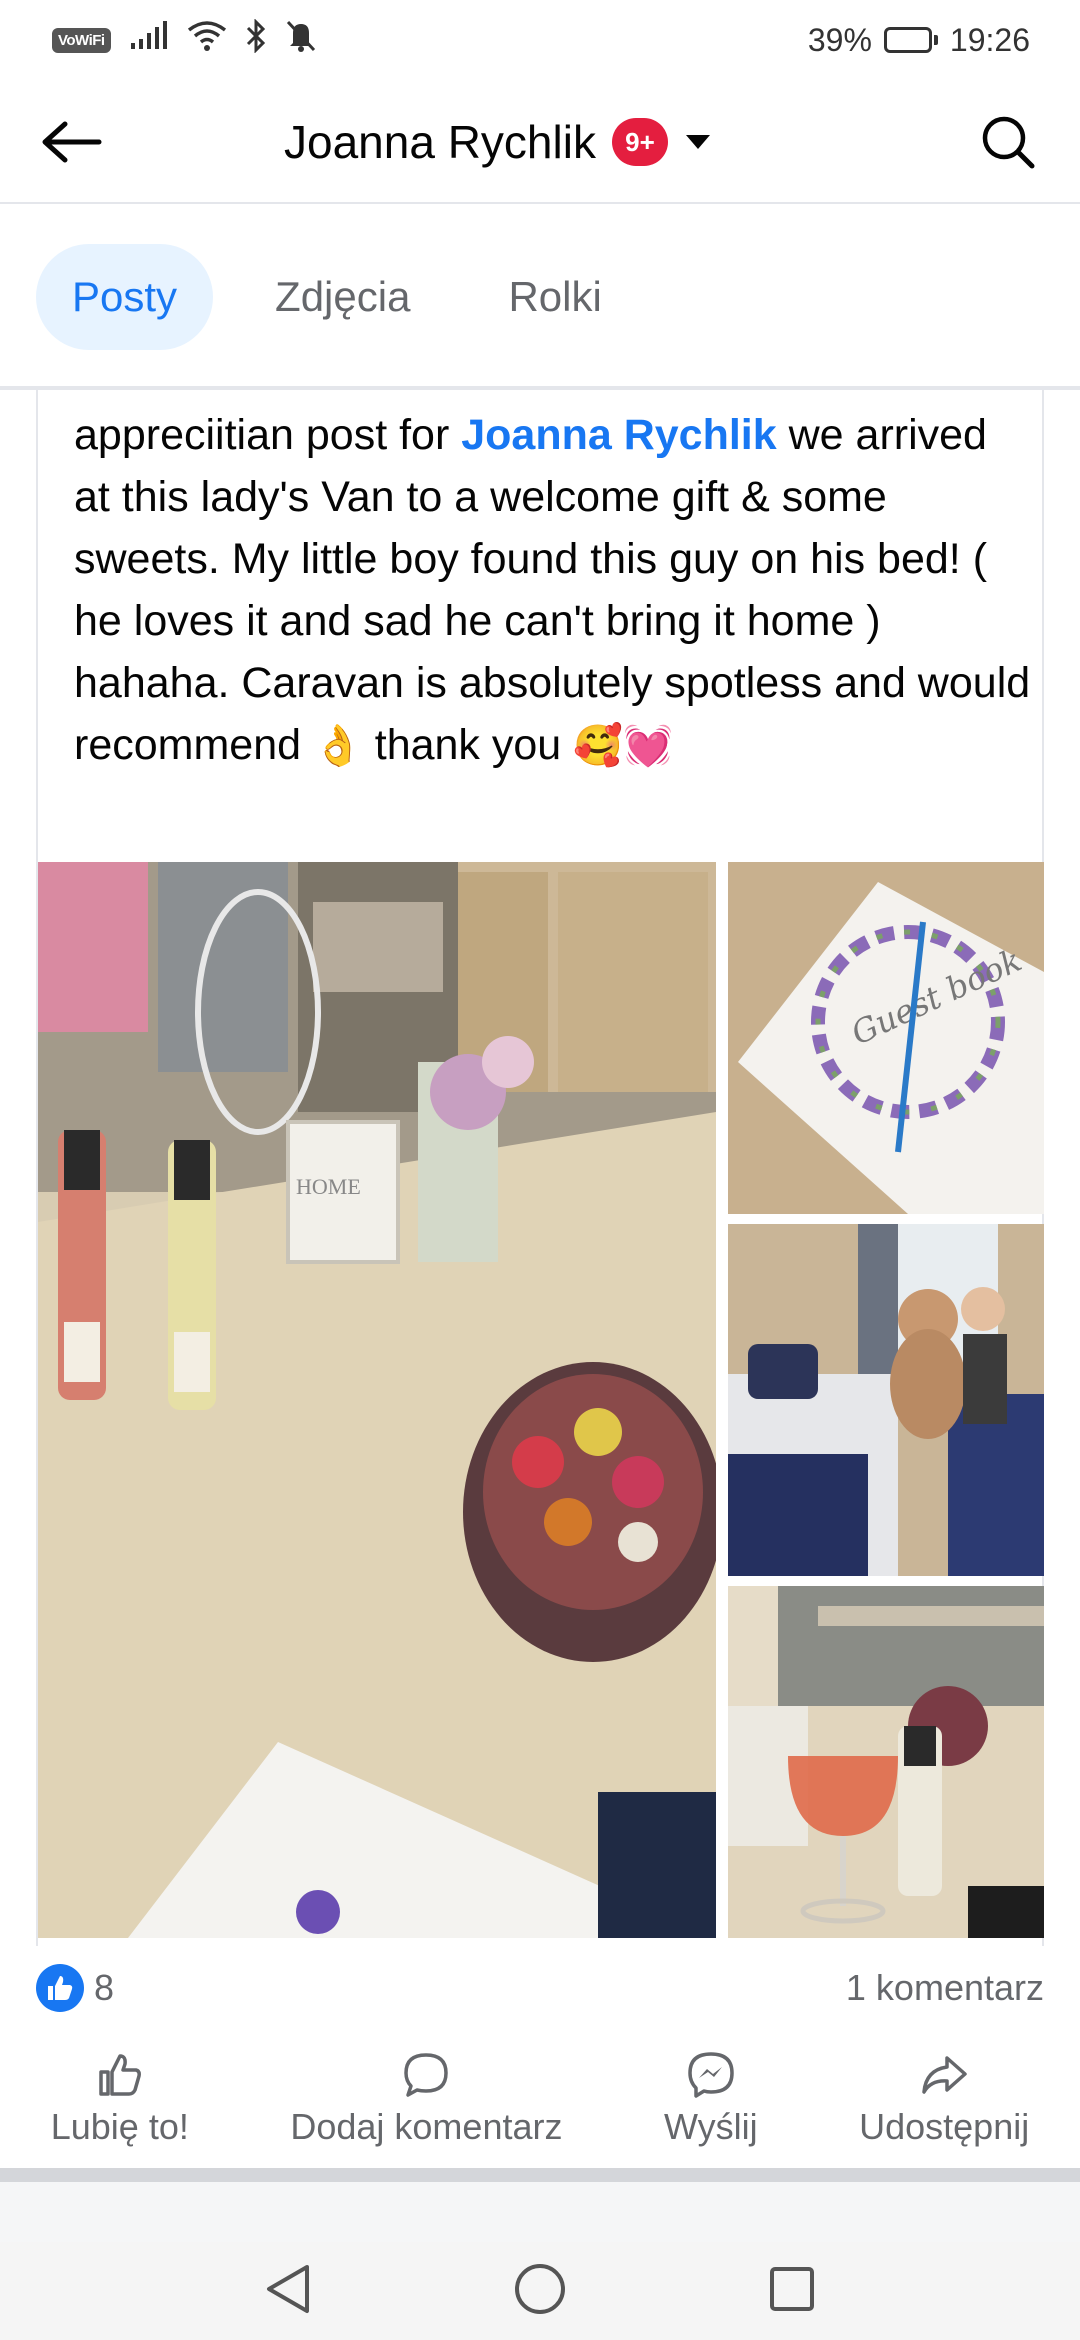 This screenshot has width=1080, height=2340. Describe the element at coordinates (342, 297) in the screenshot. I see `tab-photos: Zdjęcia` at that location.